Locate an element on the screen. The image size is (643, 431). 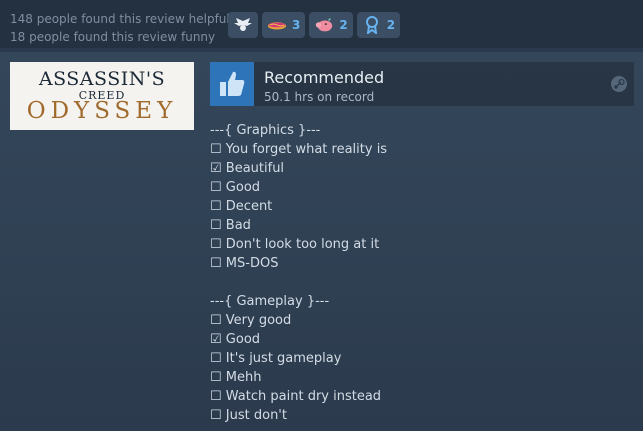
review-line: ---{ Graphics }--- is located at coordinates (265, 130).